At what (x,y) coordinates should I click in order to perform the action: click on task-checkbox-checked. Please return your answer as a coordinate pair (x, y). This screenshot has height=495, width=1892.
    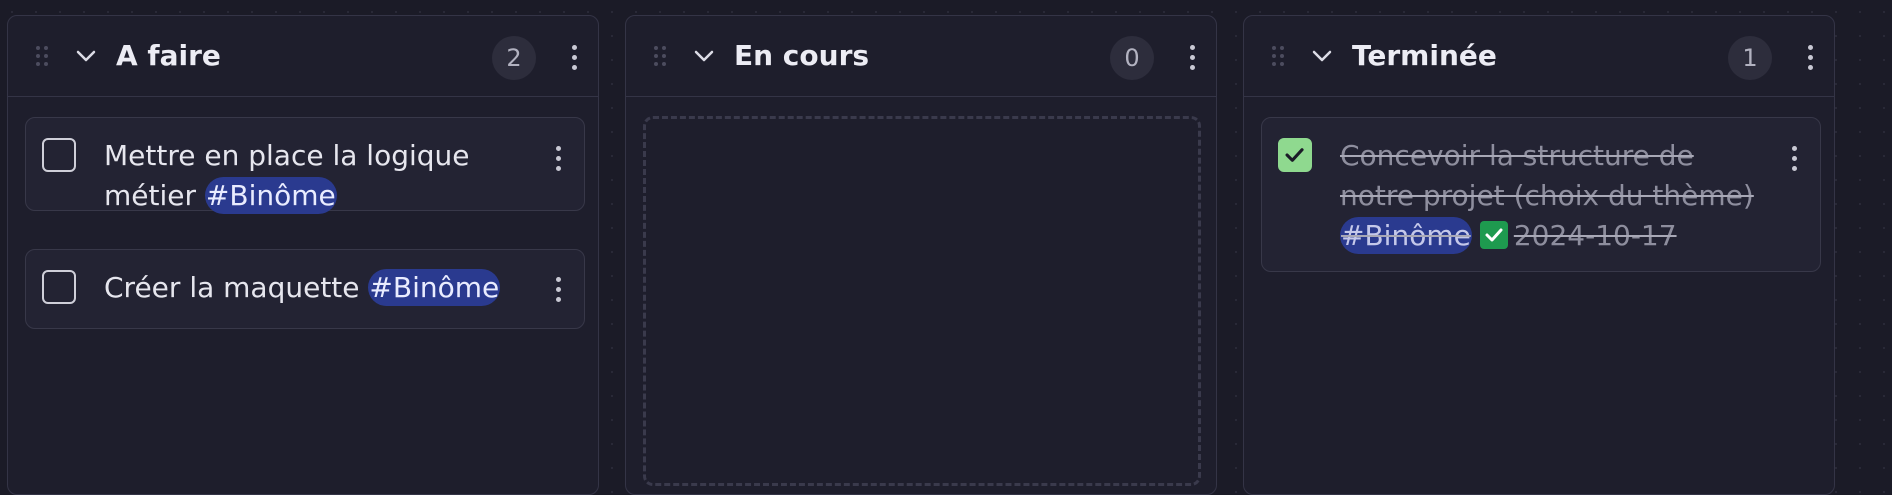
    Looking at the image, I should click on (1295, 155).